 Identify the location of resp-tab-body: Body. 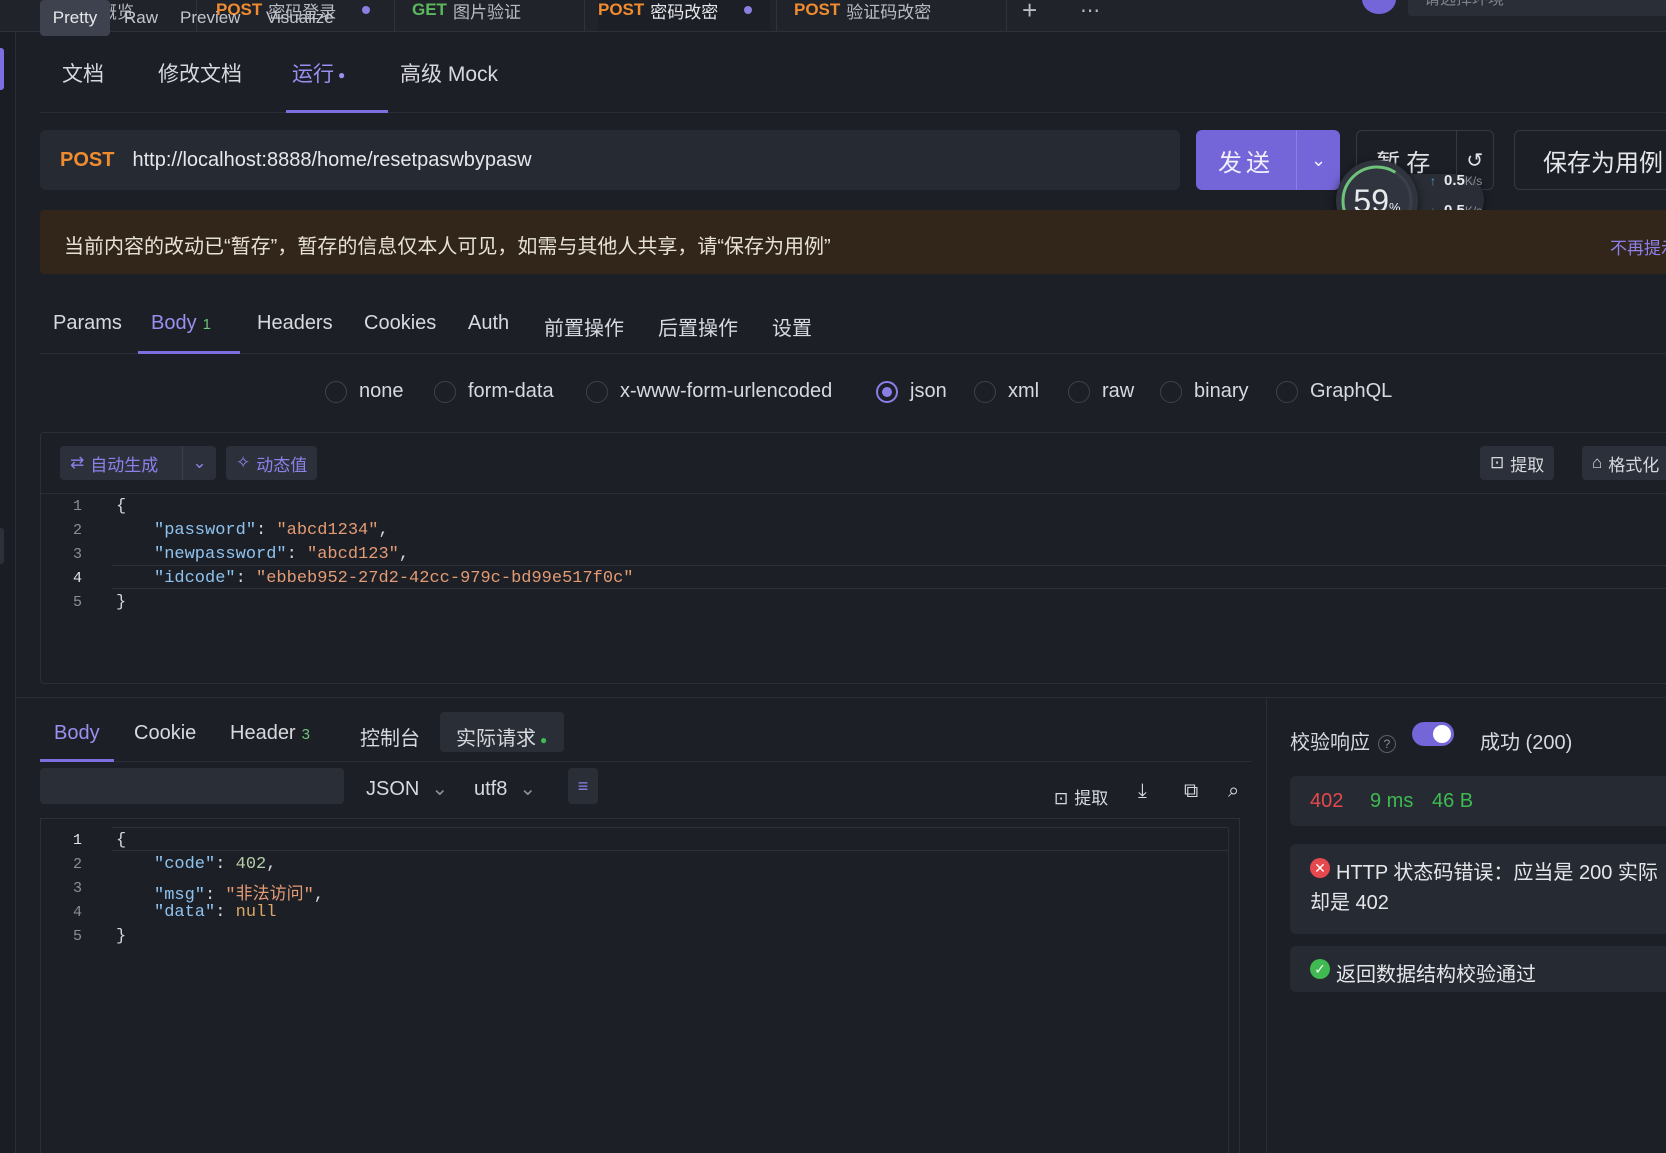
(77, 733).